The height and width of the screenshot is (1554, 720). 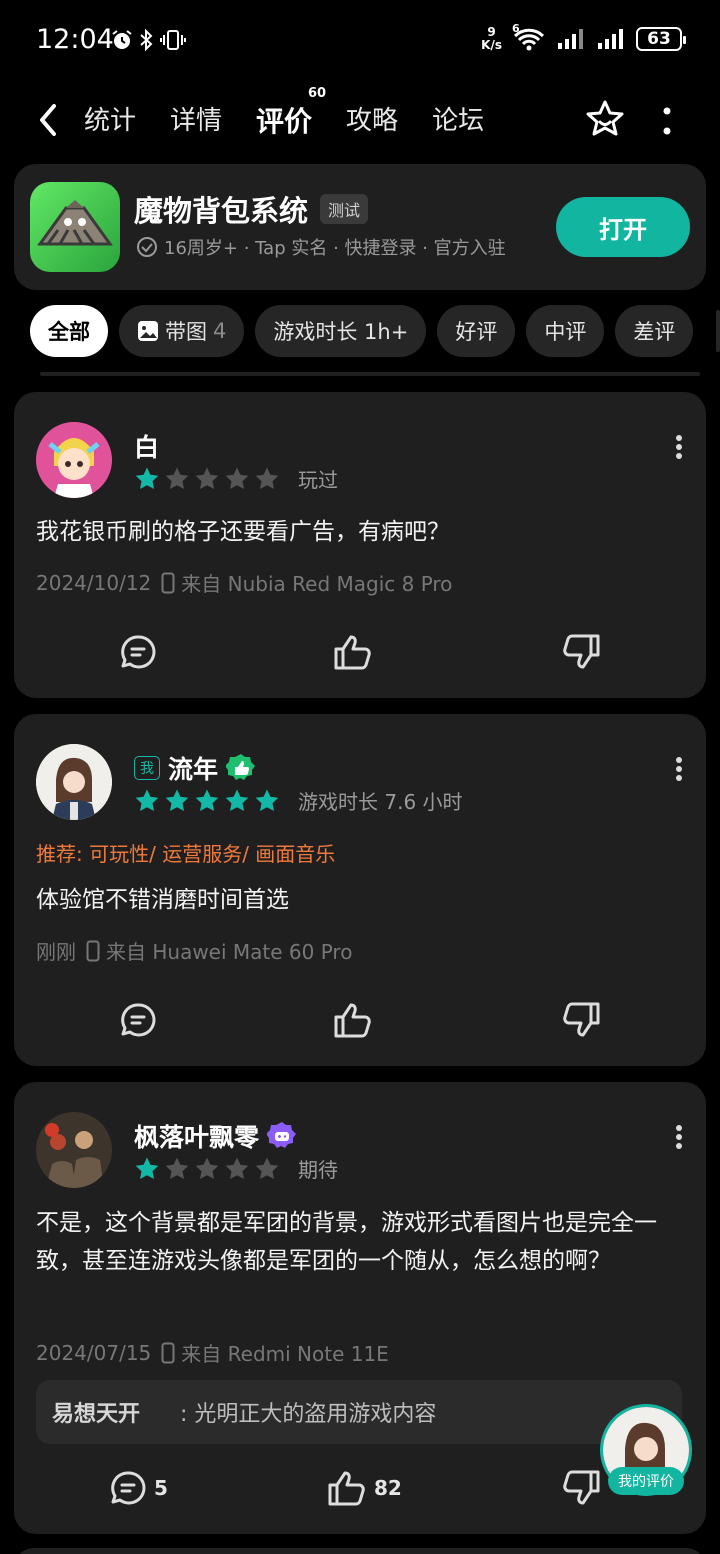 I want to click on username: 白, so click(x=146, y=446).